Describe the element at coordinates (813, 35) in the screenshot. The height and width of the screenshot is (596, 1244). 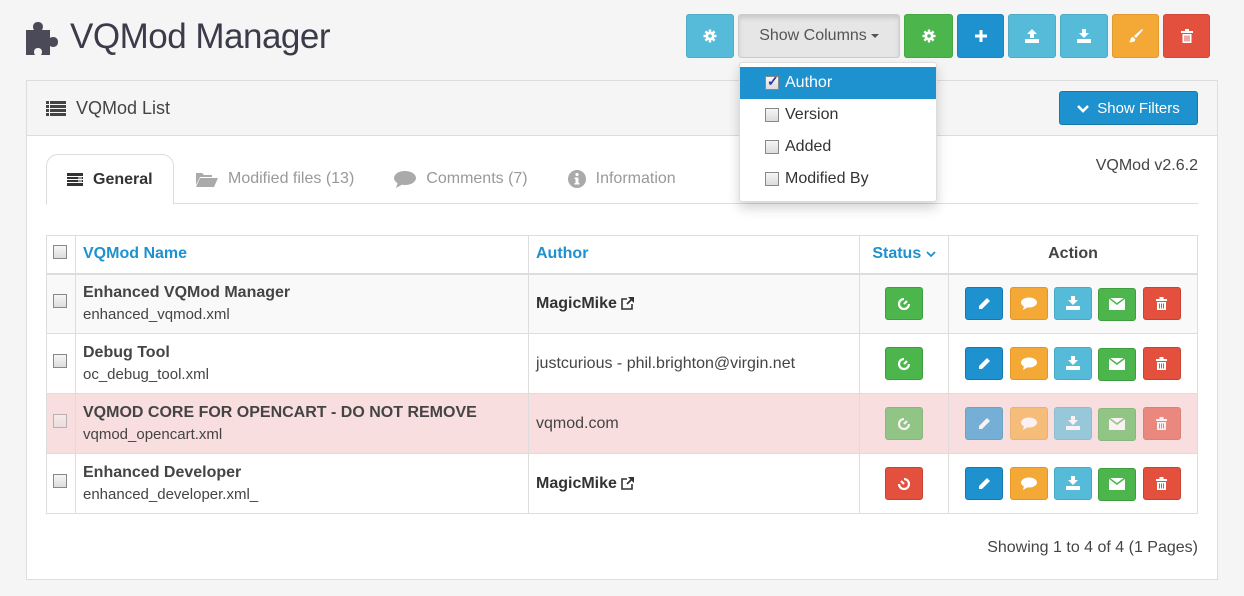
I see `show-columns-label: Show Columns` at that location.